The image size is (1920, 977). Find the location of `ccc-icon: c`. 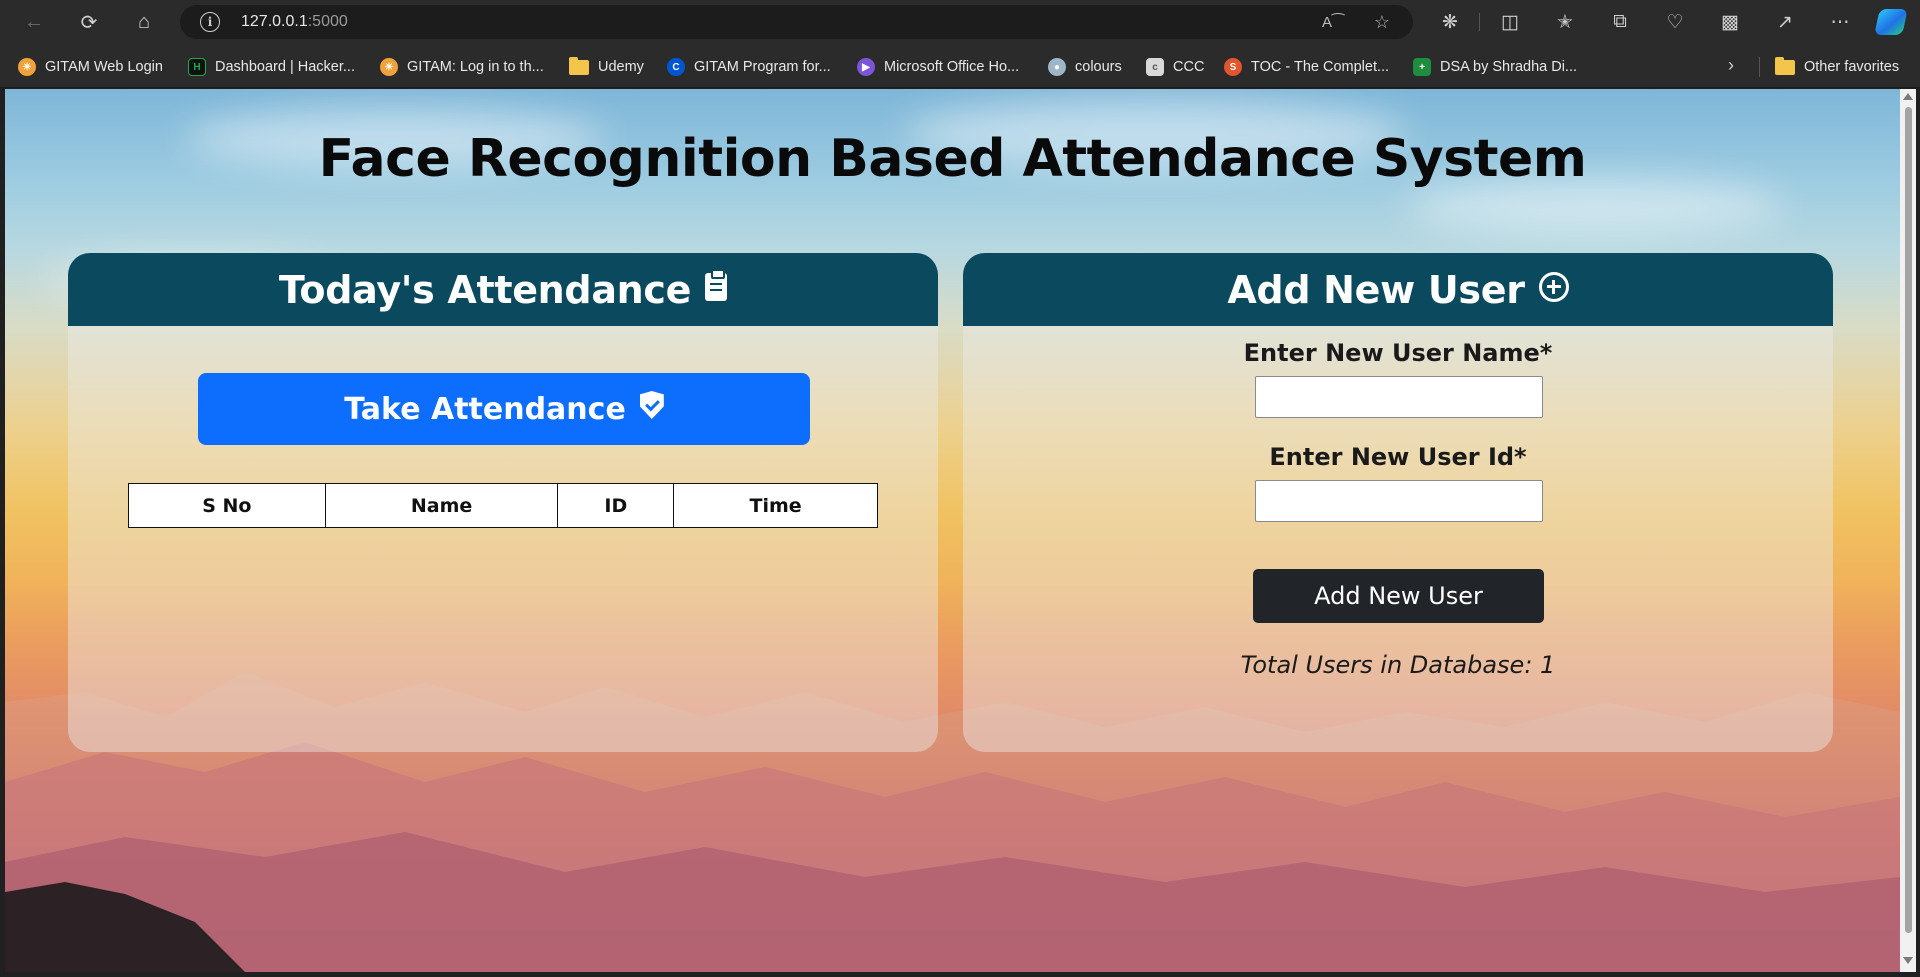

ccc-icon: c is located at coordinates (1155, 67).